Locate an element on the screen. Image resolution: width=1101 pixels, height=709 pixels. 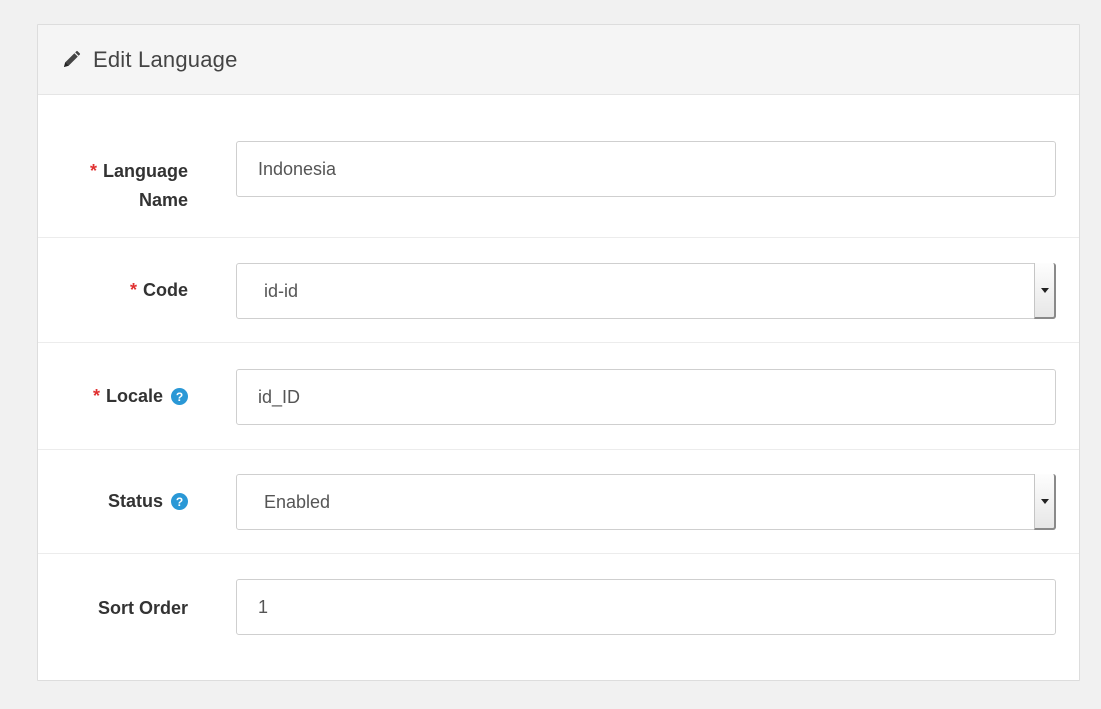
locale-label-text: Locale is located at coordinates (134, 396).